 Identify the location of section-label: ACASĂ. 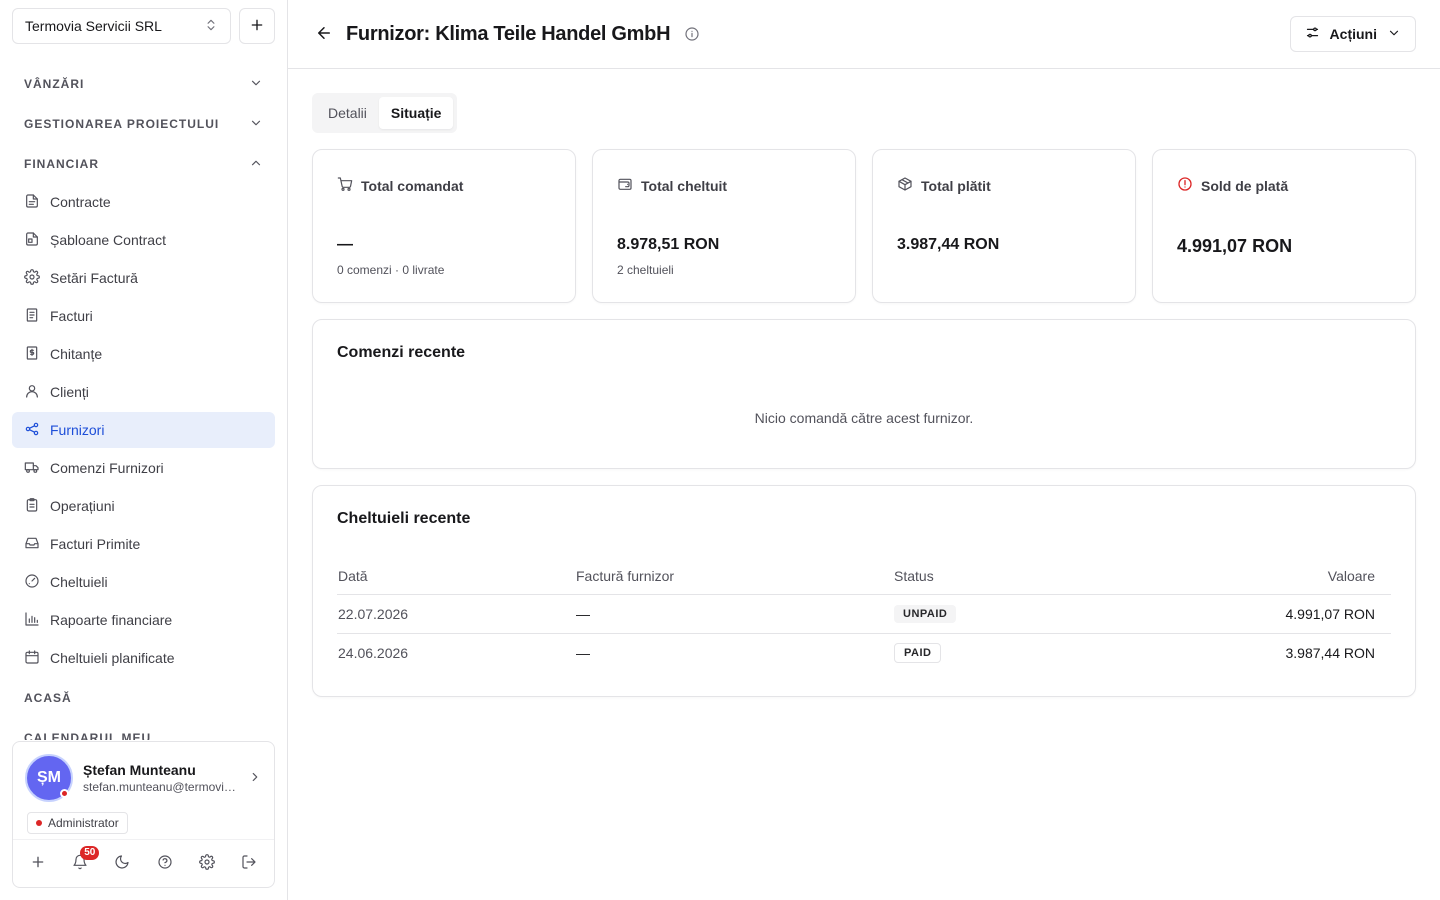
(48, 698).